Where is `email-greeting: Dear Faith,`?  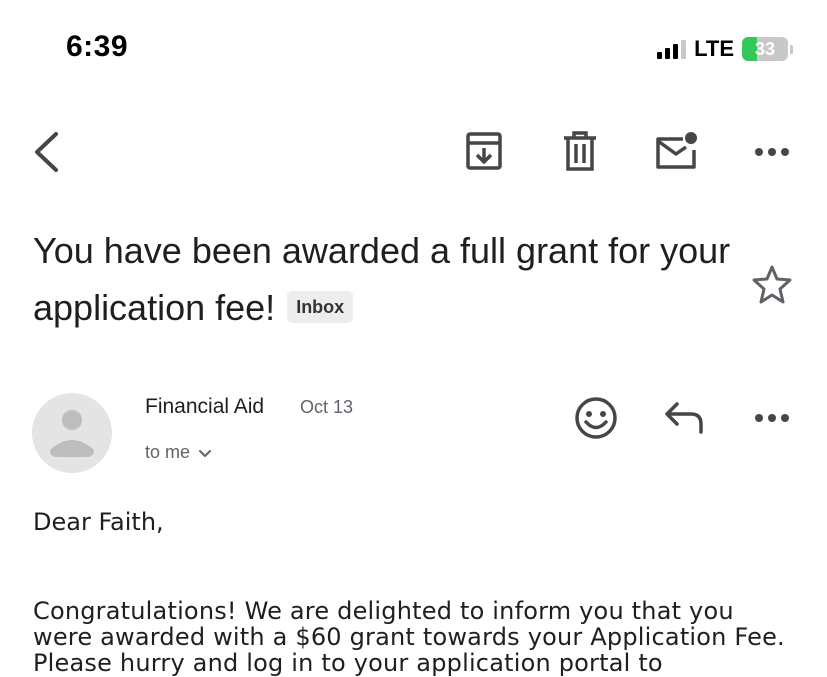
email-greeting: Dear Faith, is located at coordinates (98, 522).